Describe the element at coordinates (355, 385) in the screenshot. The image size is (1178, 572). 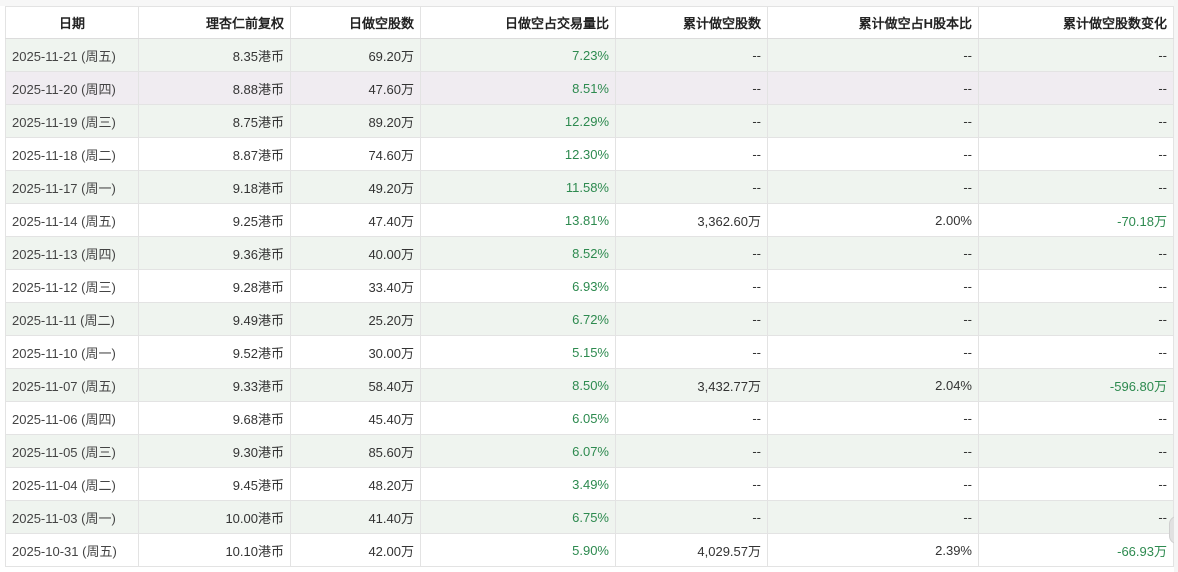
I see `cell-short-shares: 58.40万` at that location.